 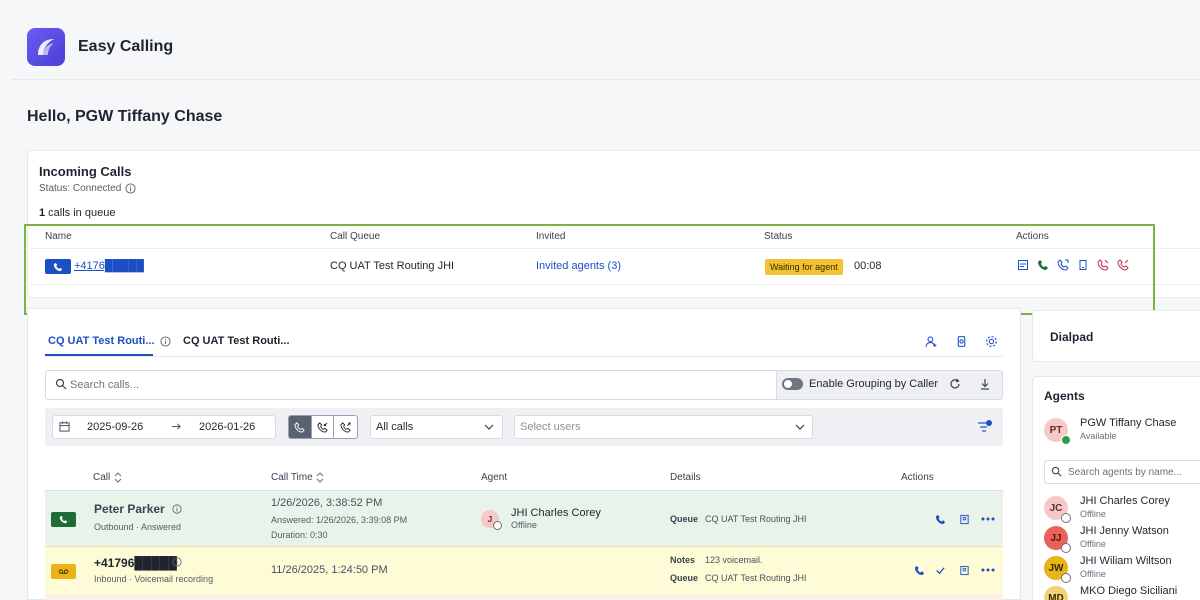 What do you see at coordinates (124, 117) in the screenshot?
I see `greeting: Hello, PGW Tiffany Chase` at bounding box center [124, 117].